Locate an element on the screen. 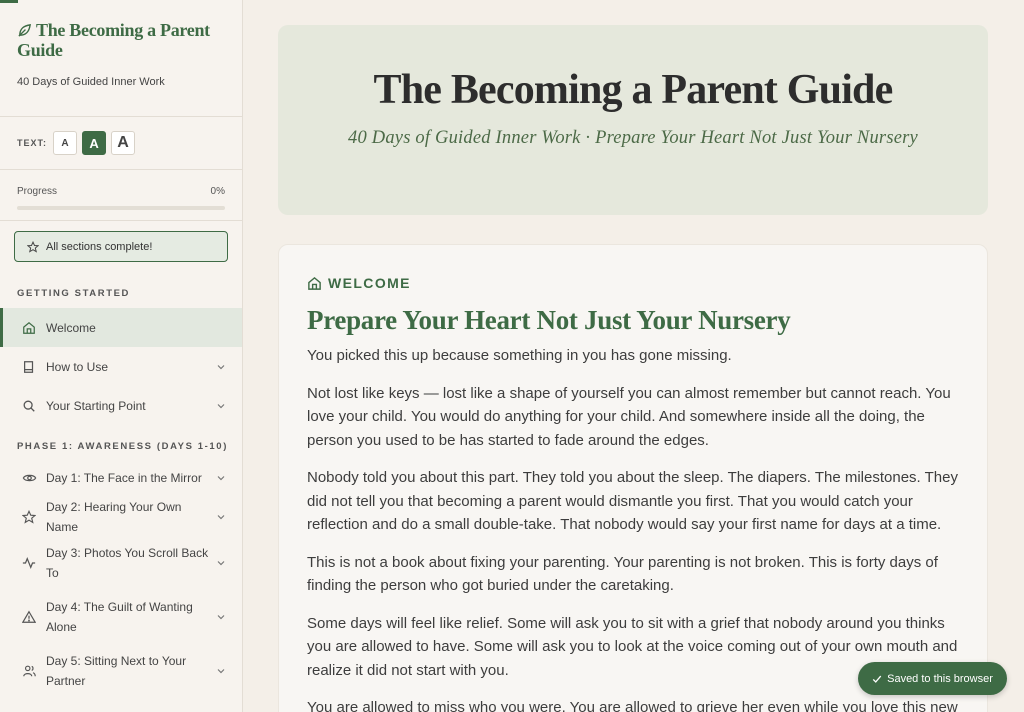  text-size-control: TEXT: A A A is located at coordinates (121, 143).